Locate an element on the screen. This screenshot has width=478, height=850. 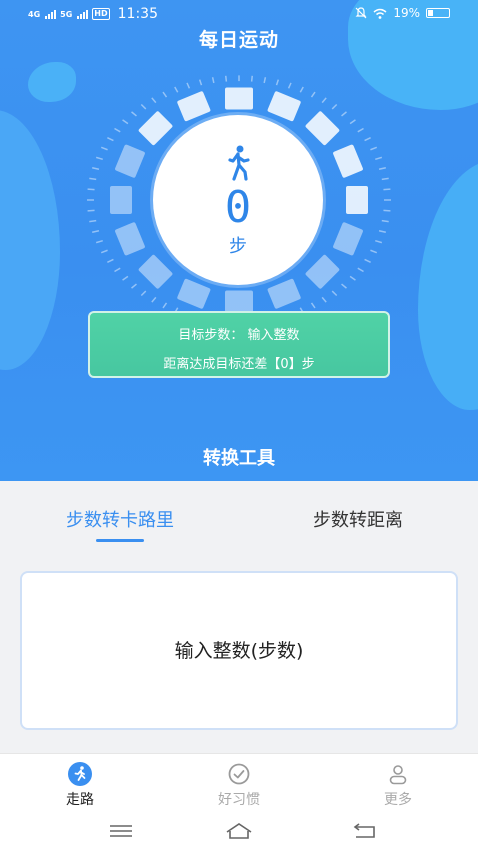
tab-steps-to-distance: 步数转距离 is located at coordinates (358, 519).